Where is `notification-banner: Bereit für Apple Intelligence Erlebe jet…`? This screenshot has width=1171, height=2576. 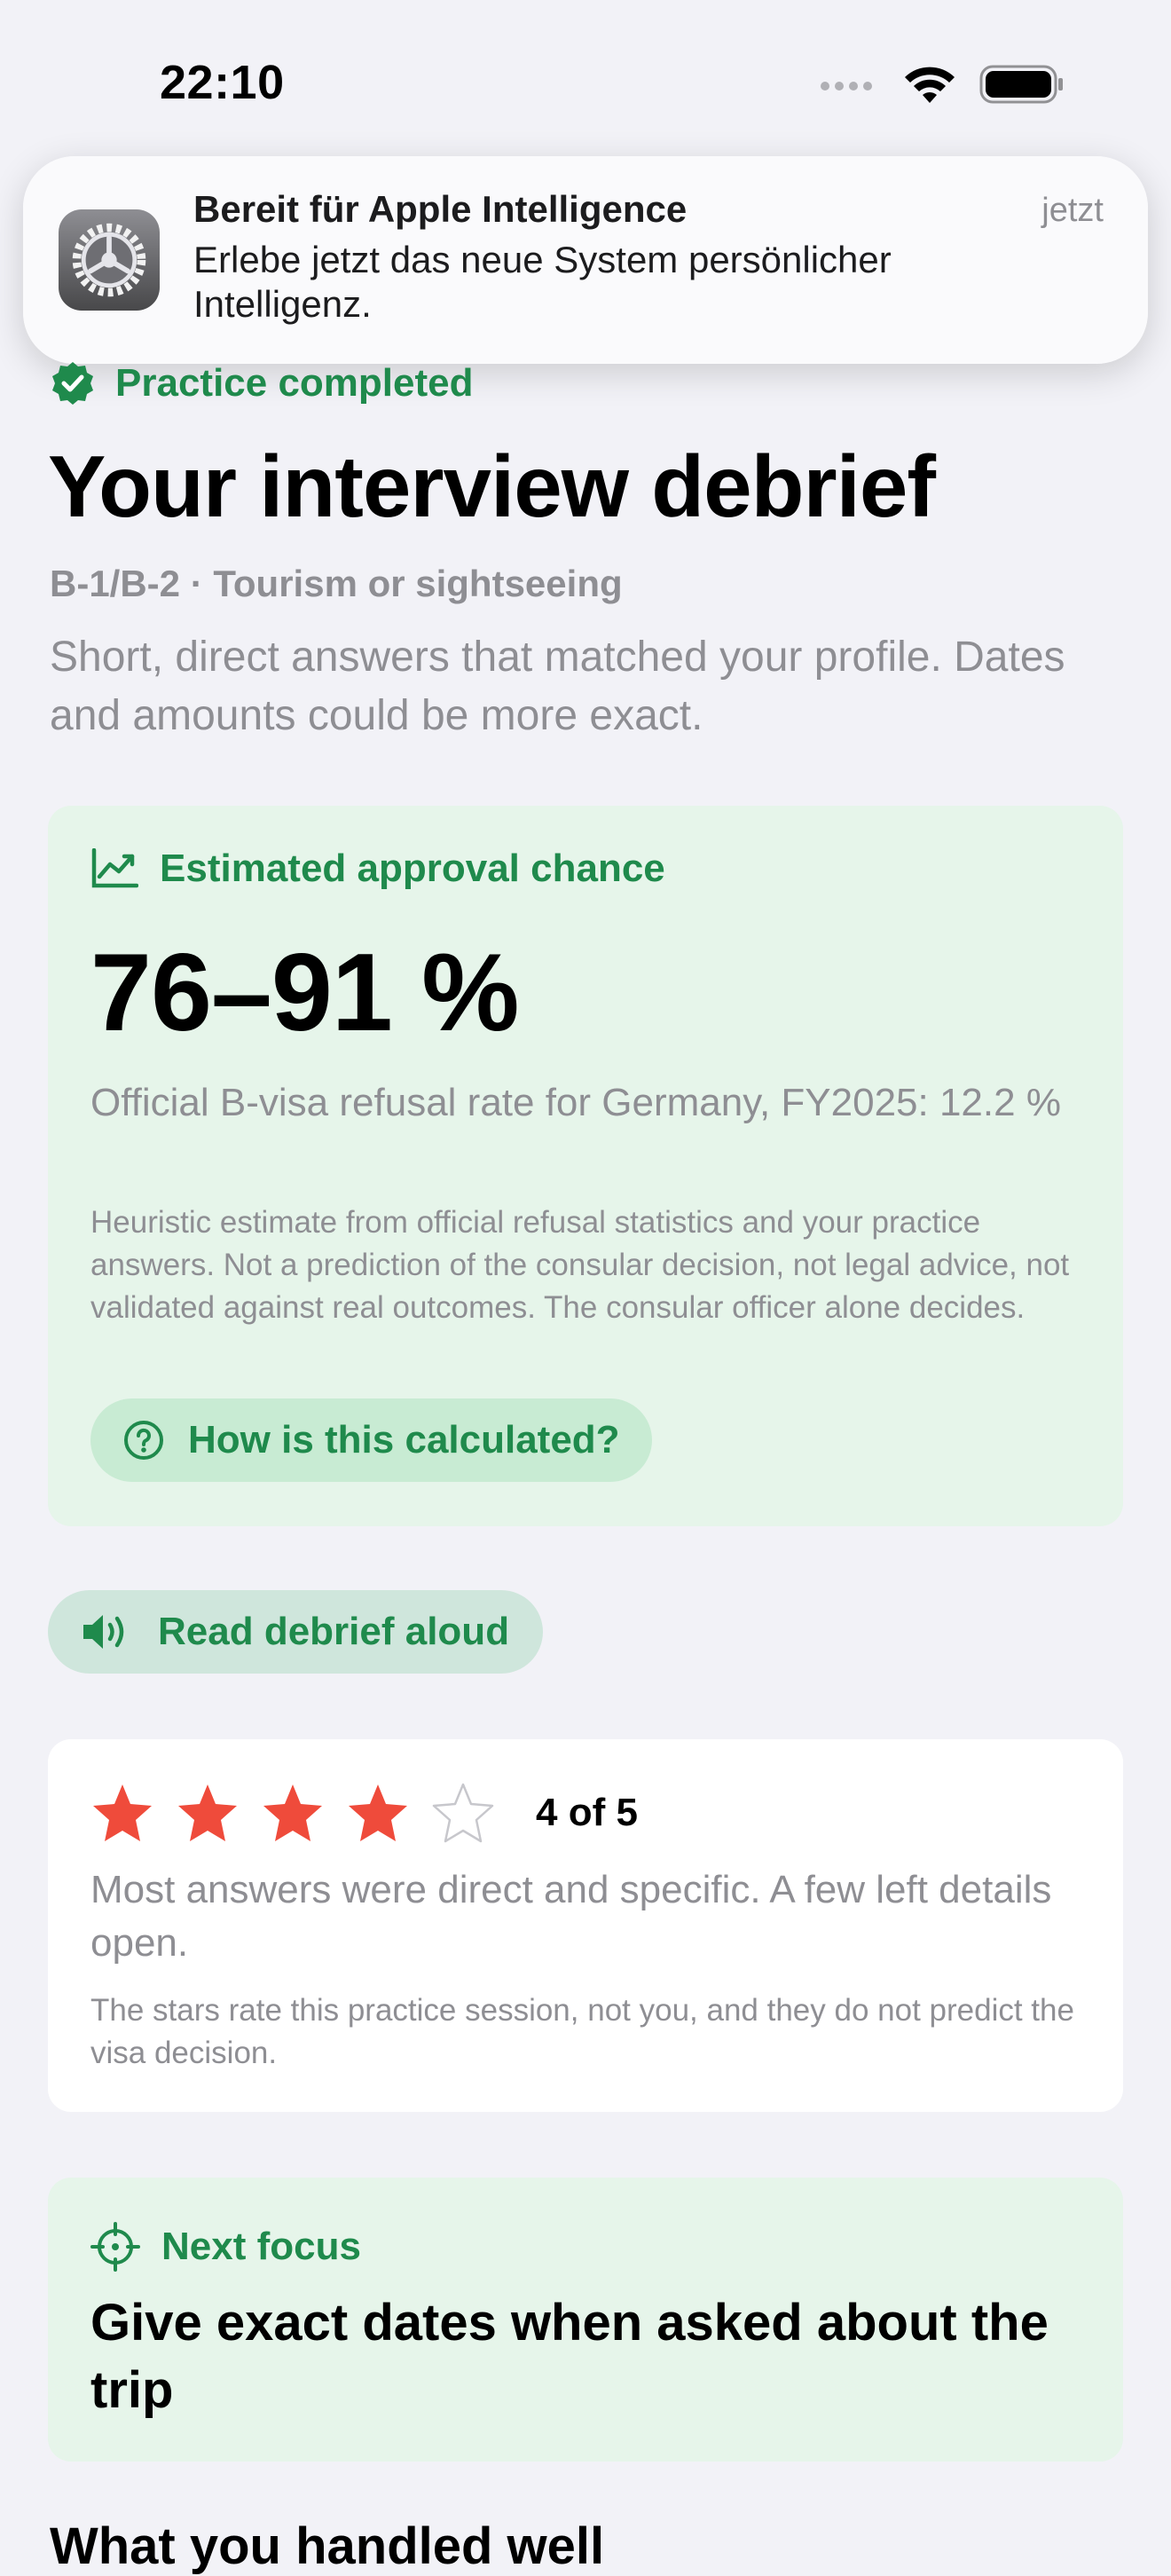 notification-banner: Bereit für Apple Intelligence Erlebe jet… is located at coordinates (586, 260).